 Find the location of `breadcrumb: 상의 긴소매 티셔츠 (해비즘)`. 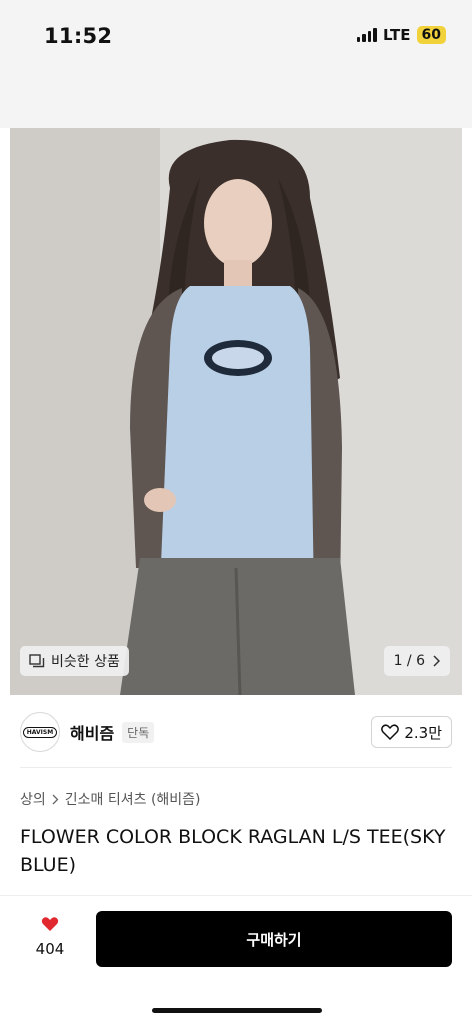

breadcrumb: 상의 긴소매 티셔츠 (해비즘) is located at coordinates (110, 799).